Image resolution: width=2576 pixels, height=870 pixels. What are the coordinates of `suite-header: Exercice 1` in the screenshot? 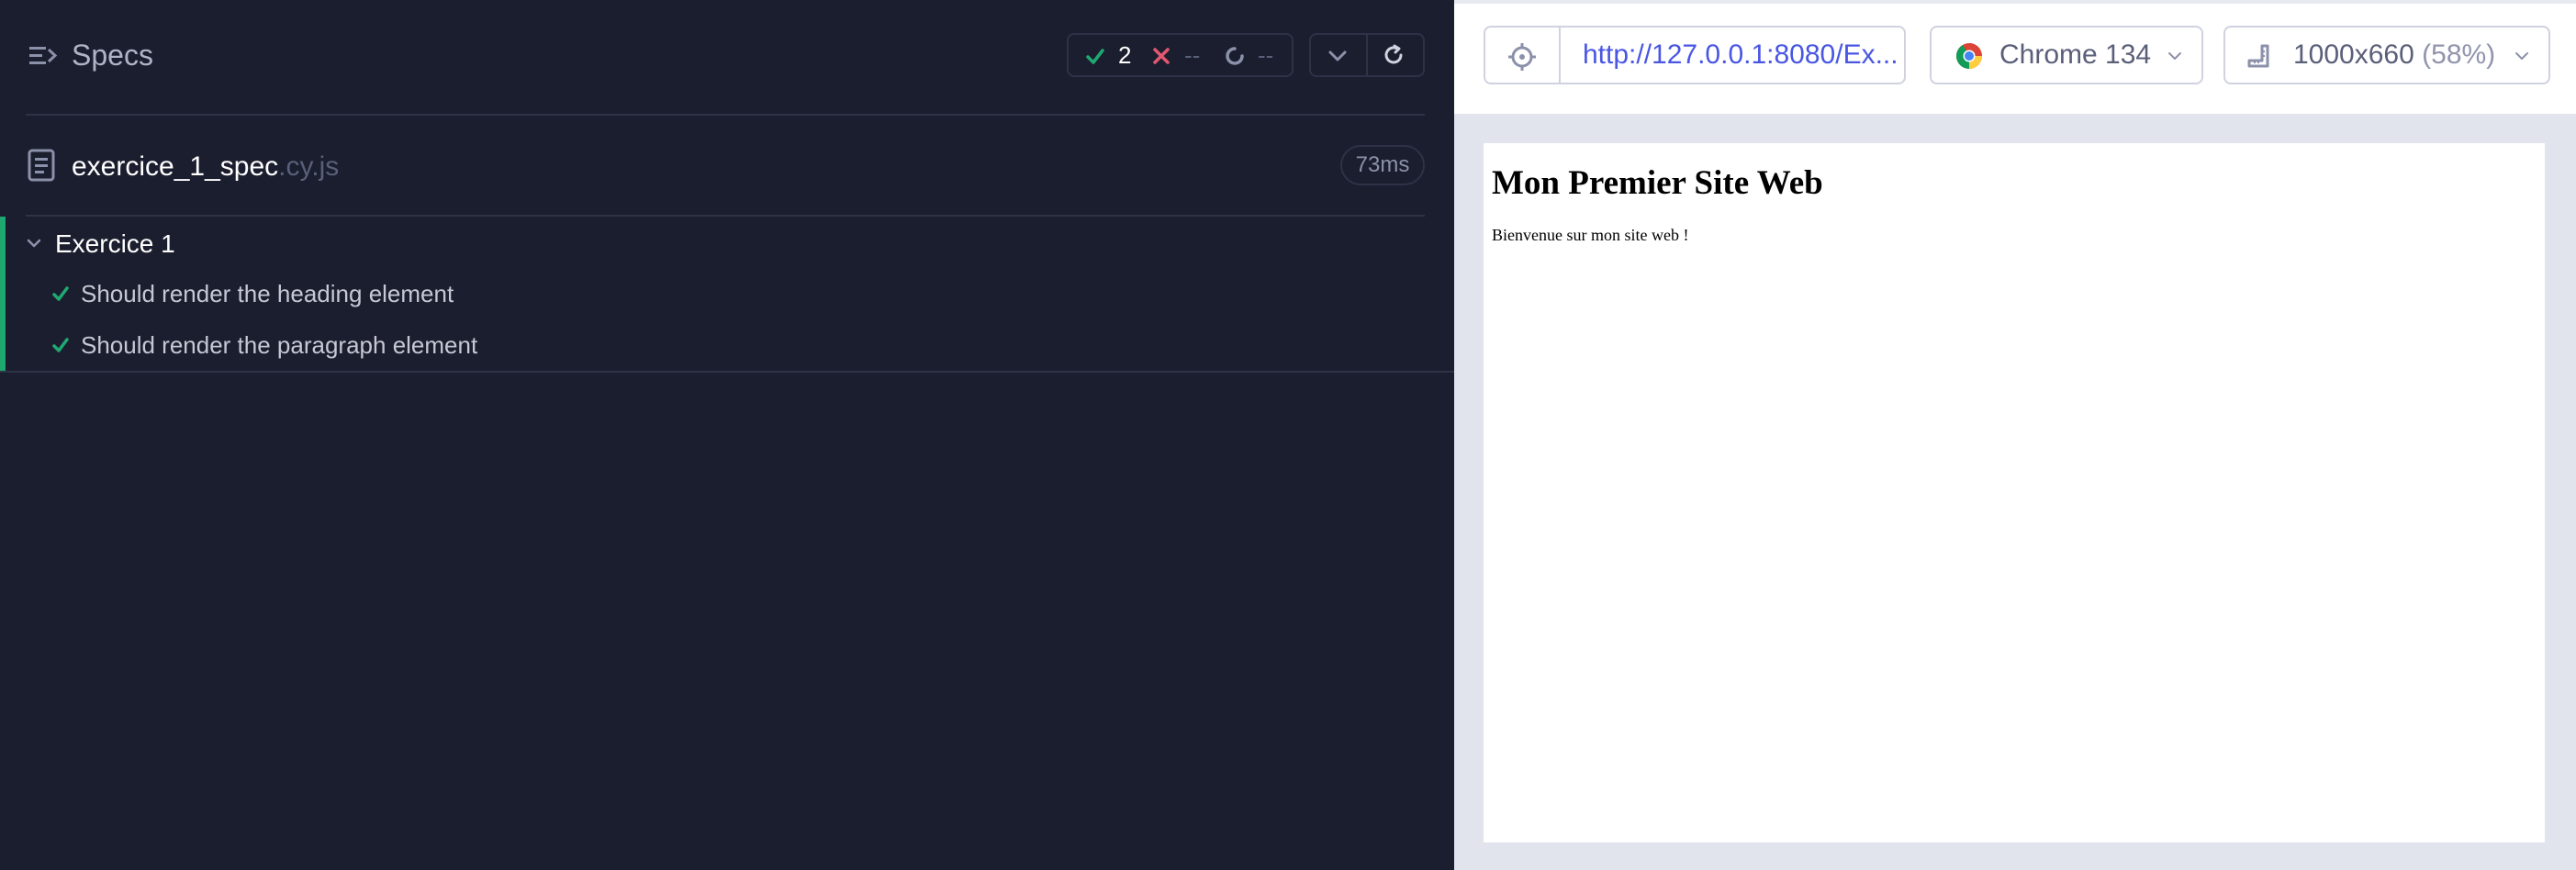 It's located at (727, 242).